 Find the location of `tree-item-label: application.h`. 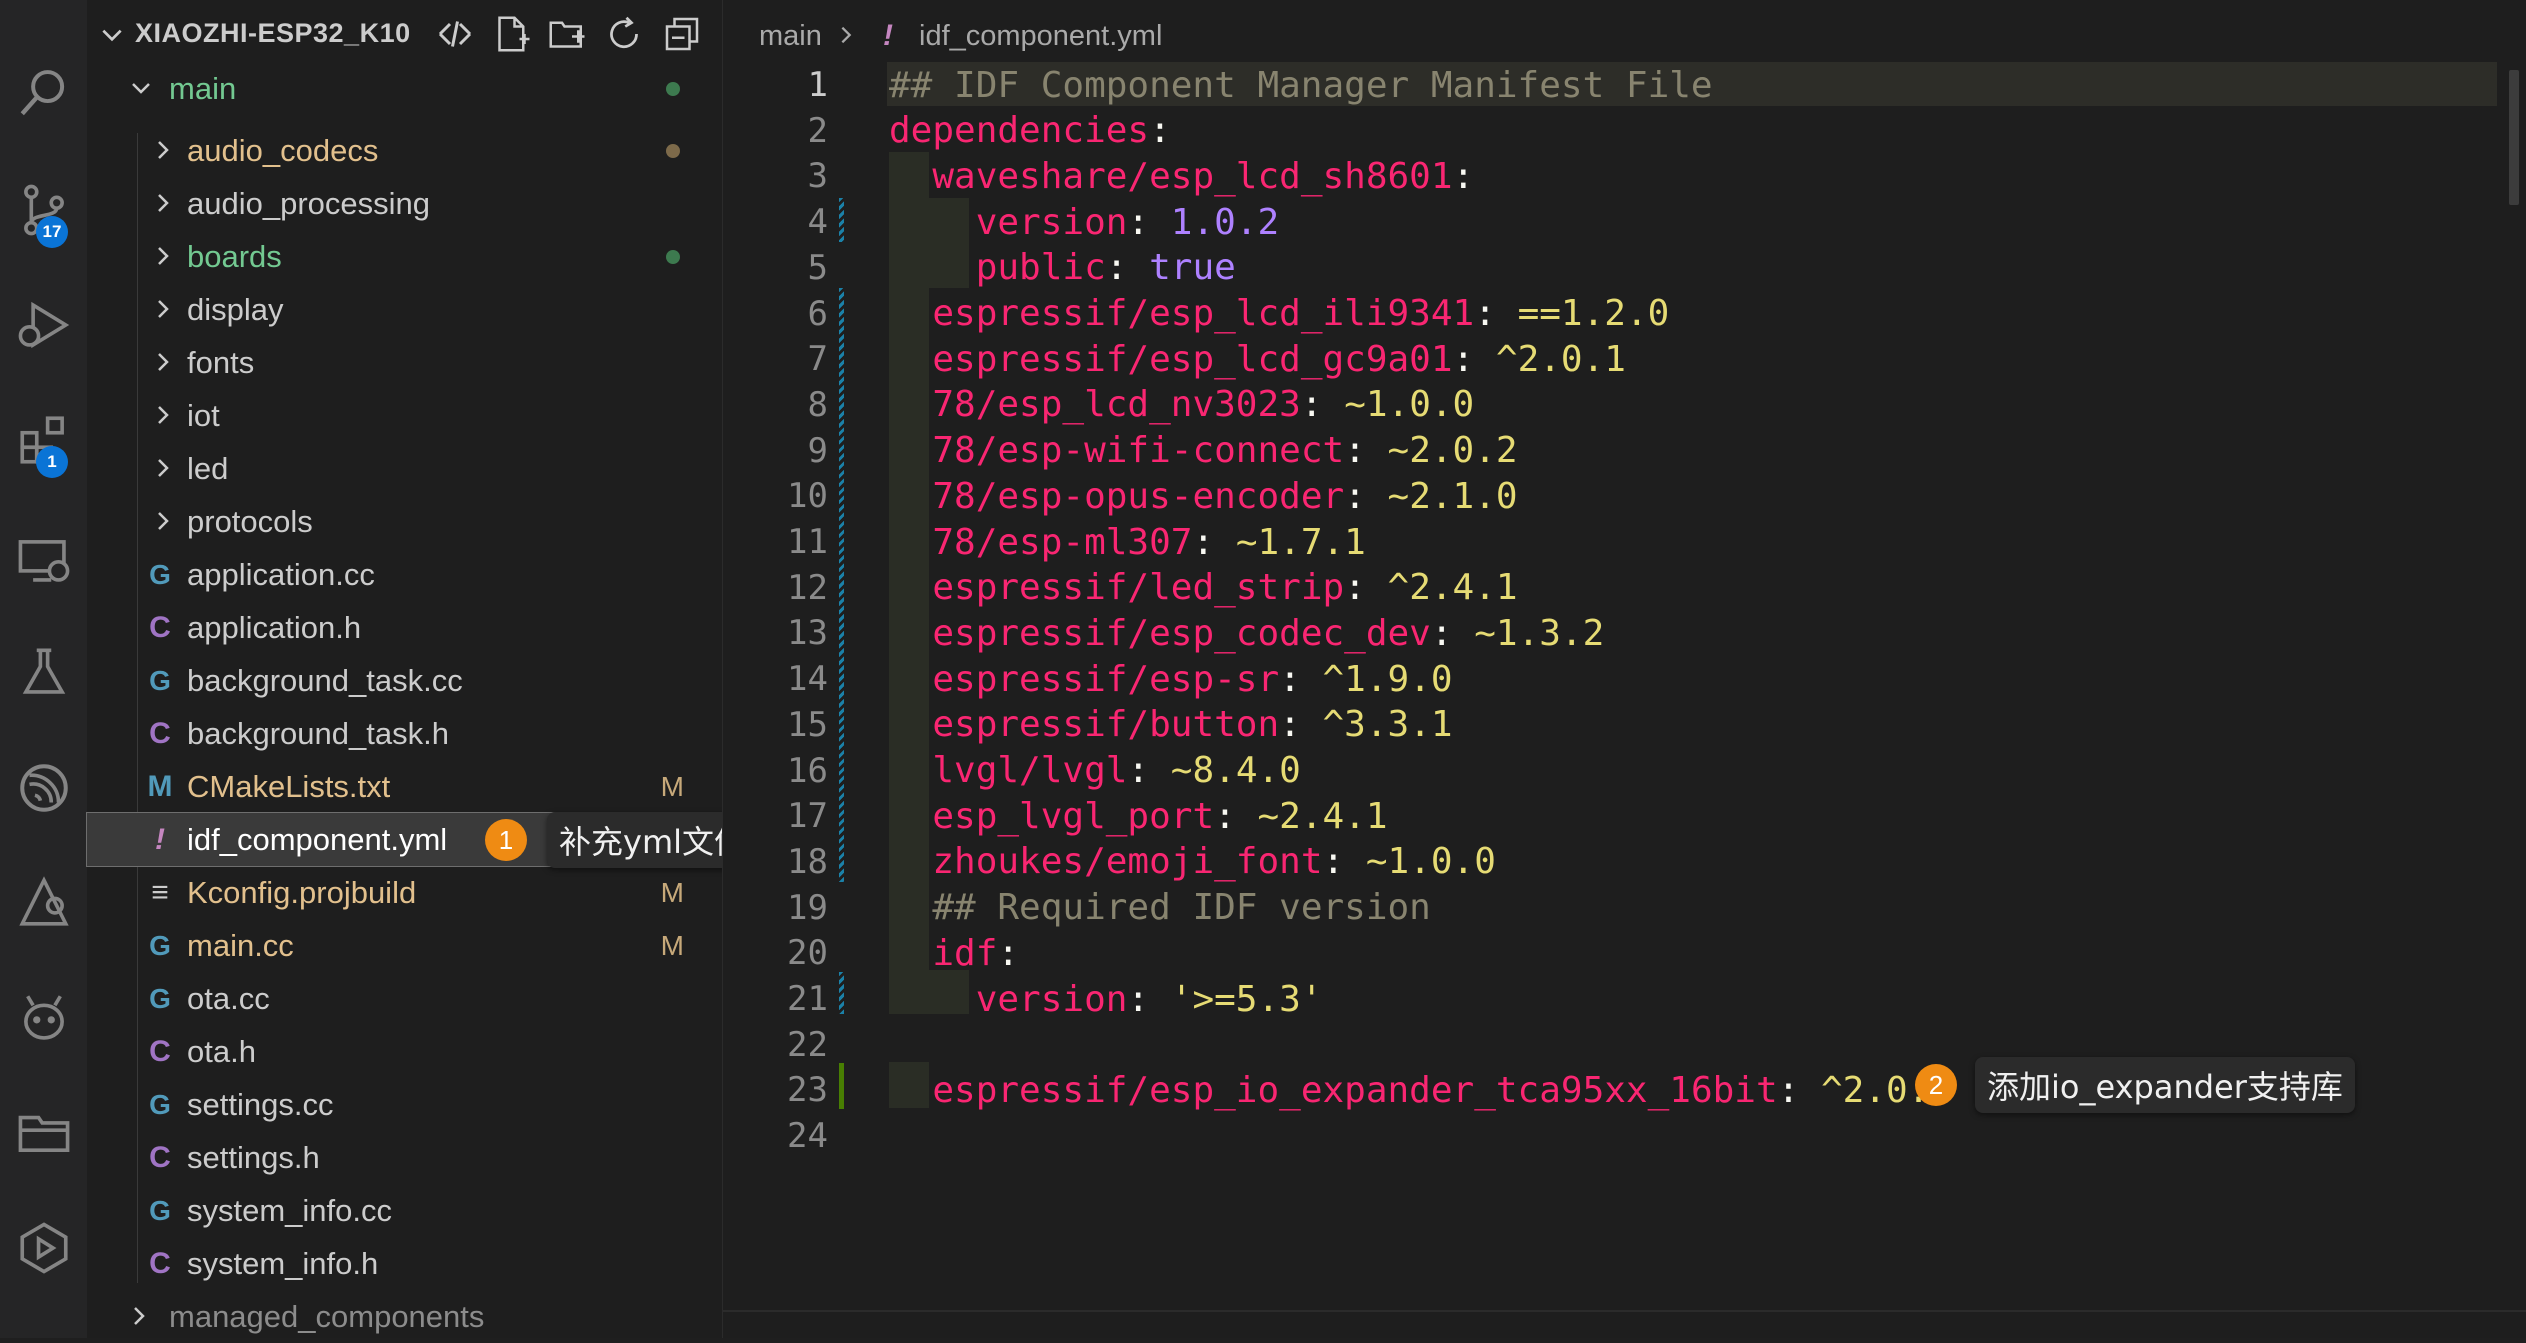

tree-item-label: application.h is located at coordinates (274, 627).